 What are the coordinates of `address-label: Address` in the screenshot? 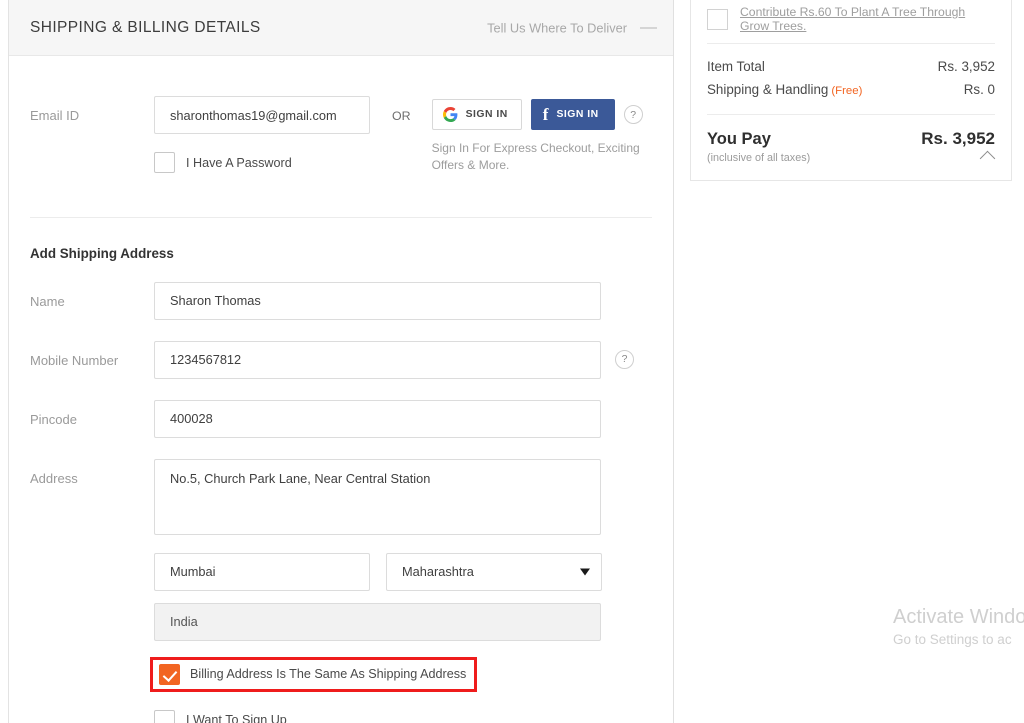 It's located at (54, 478).